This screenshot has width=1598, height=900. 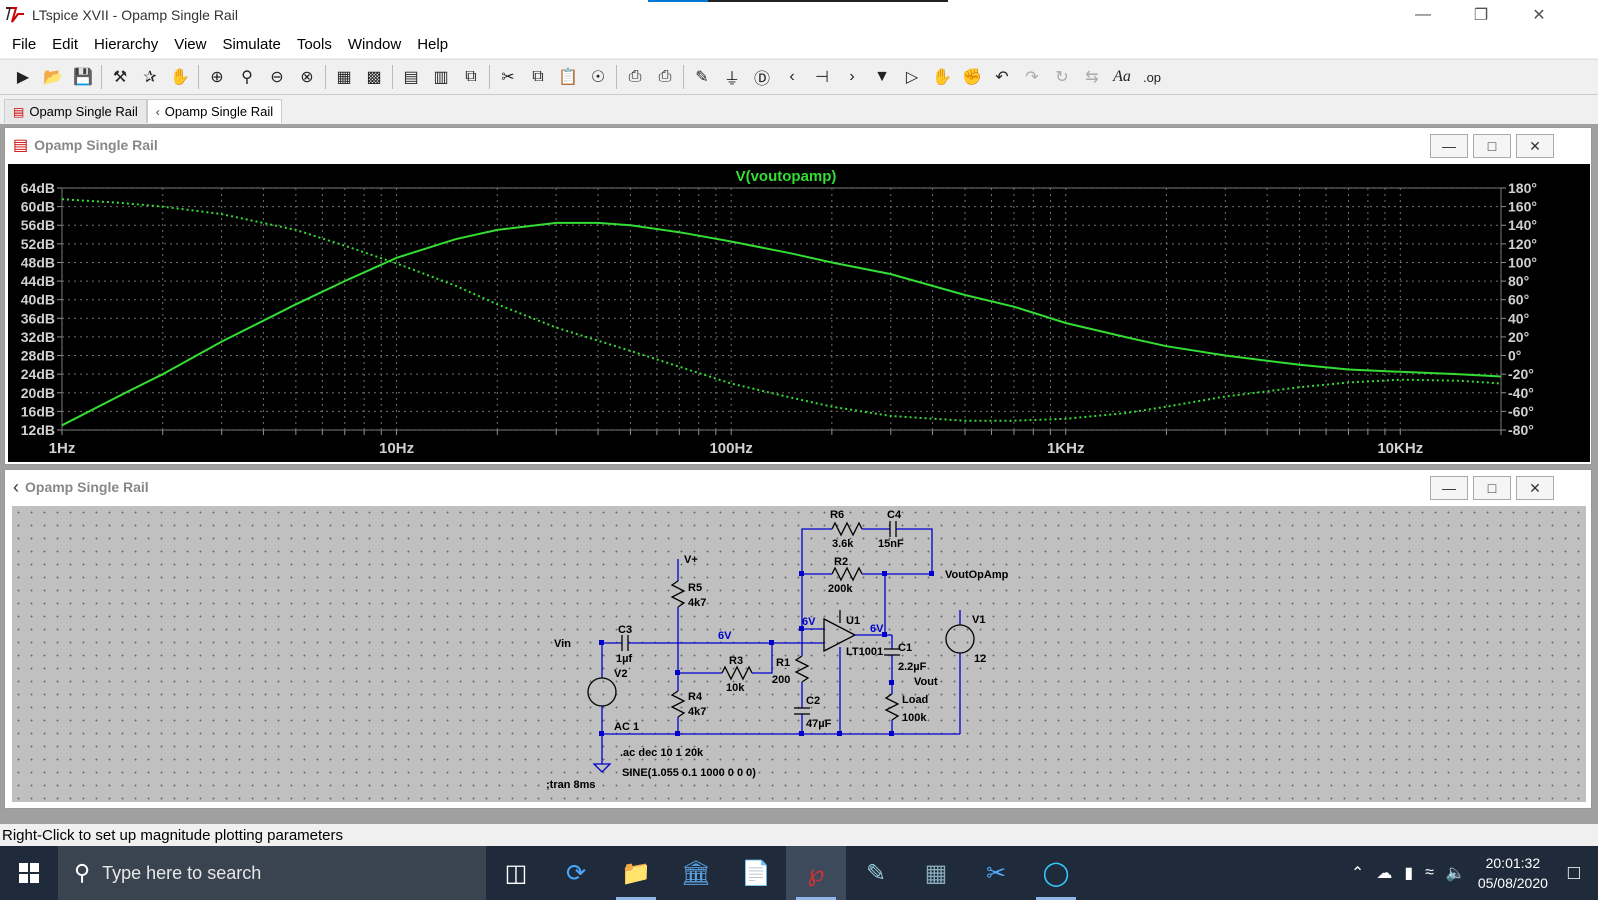 I want to click on sync-icon: ⟳, so click(x=576, y=873).